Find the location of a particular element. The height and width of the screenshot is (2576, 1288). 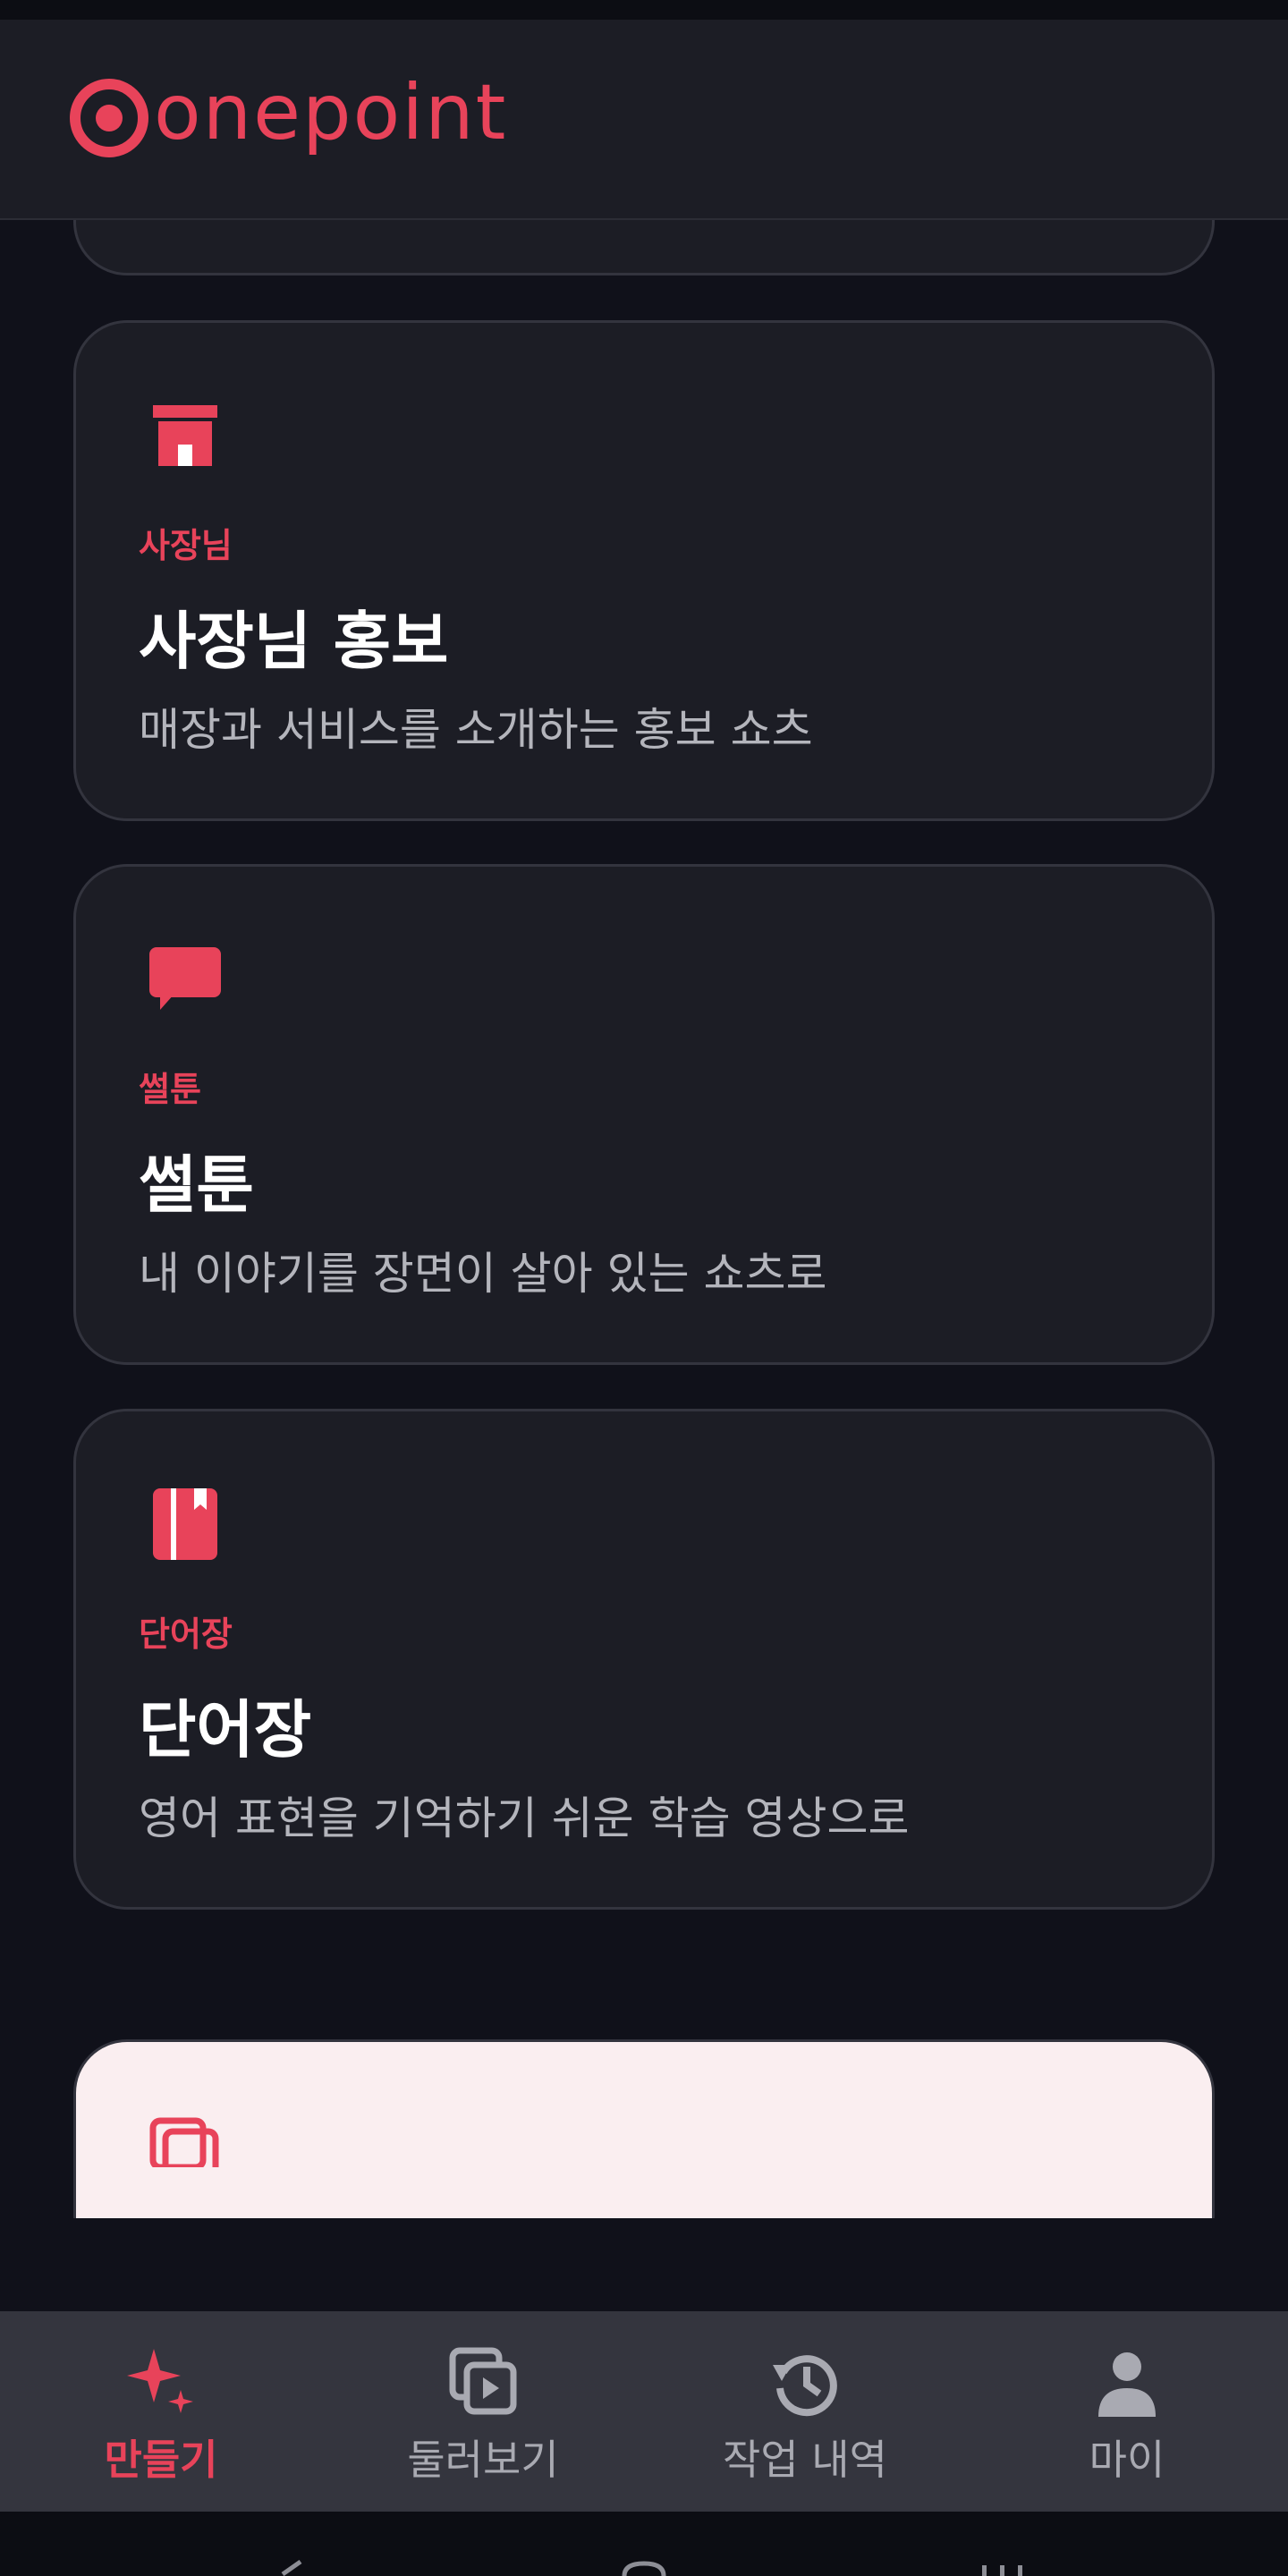

gallery-icon is located at coordinates (184, 2142).